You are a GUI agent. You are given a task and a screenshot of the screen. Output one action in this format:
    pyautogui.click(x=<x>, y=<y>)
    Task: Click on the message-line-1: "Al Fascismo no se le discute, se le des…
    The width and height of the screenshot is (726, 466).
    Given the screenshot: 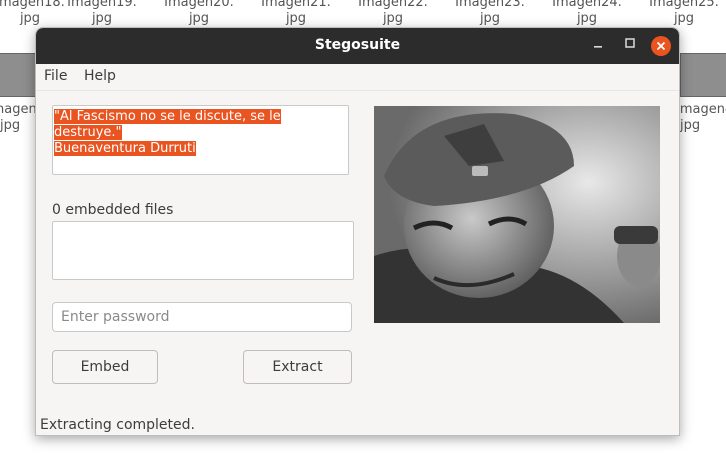 What is the action you would take?
    pyautogui.click(x=167, y=124)
    